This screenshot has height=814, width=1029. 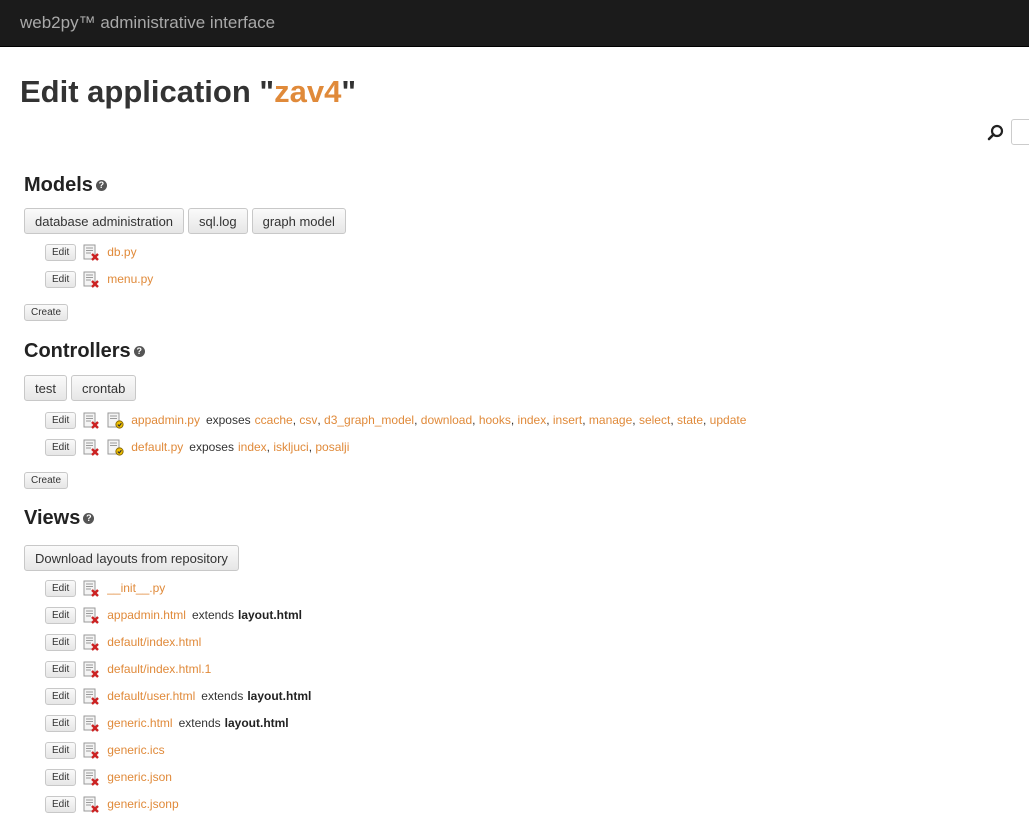 What do you see at coordinates (131, 558) in the screenshot?
I see `download-layouts-button: Download layouts from repository` at bounding box center [131, 558].